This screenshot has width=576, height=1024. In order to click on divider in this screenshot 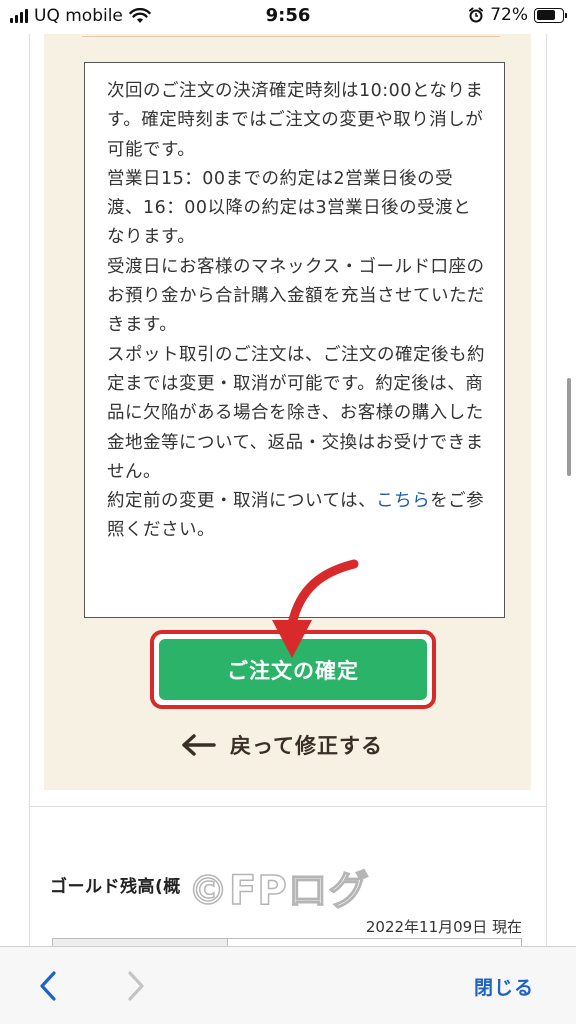, I will do `click(291, 36)`.